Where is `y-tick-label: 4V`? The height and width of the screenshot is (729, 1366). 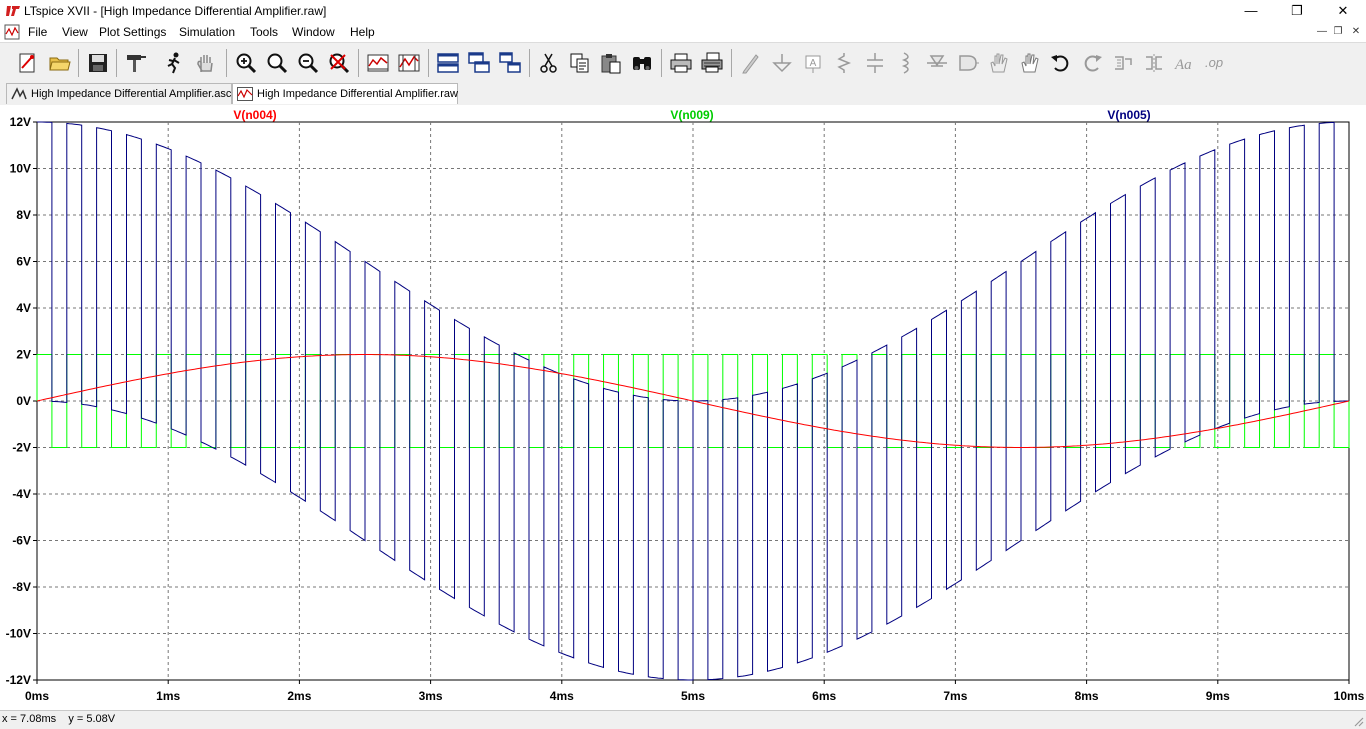 y-tick-label: 4V is located at coordinates (23, 308).